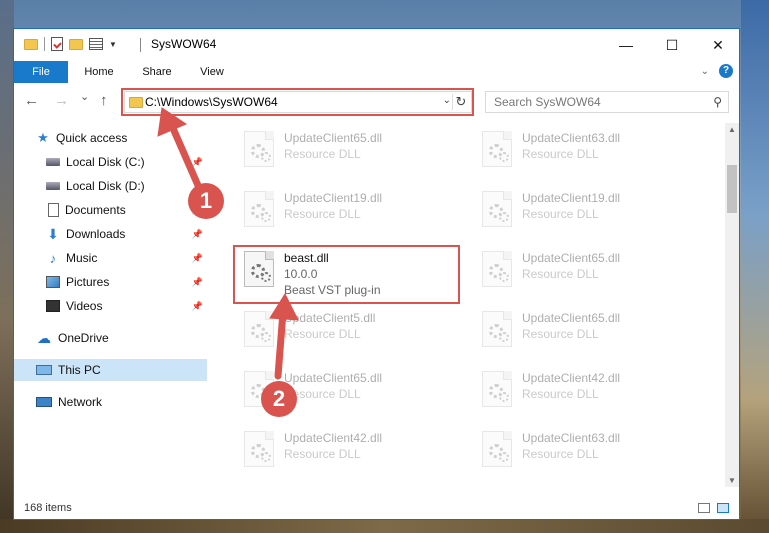  Describe the element at coordinates (206, 201) in the screenshot. I see `step-1-badge: 1` at that location.